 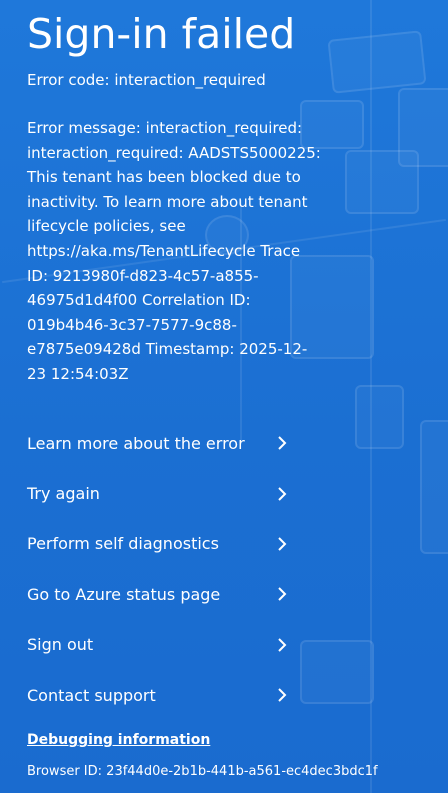 What do you see at coordinates (161, 34) in the screenshot?
I see `page-title: Sign-in failed` at bounding box center [161, 34].